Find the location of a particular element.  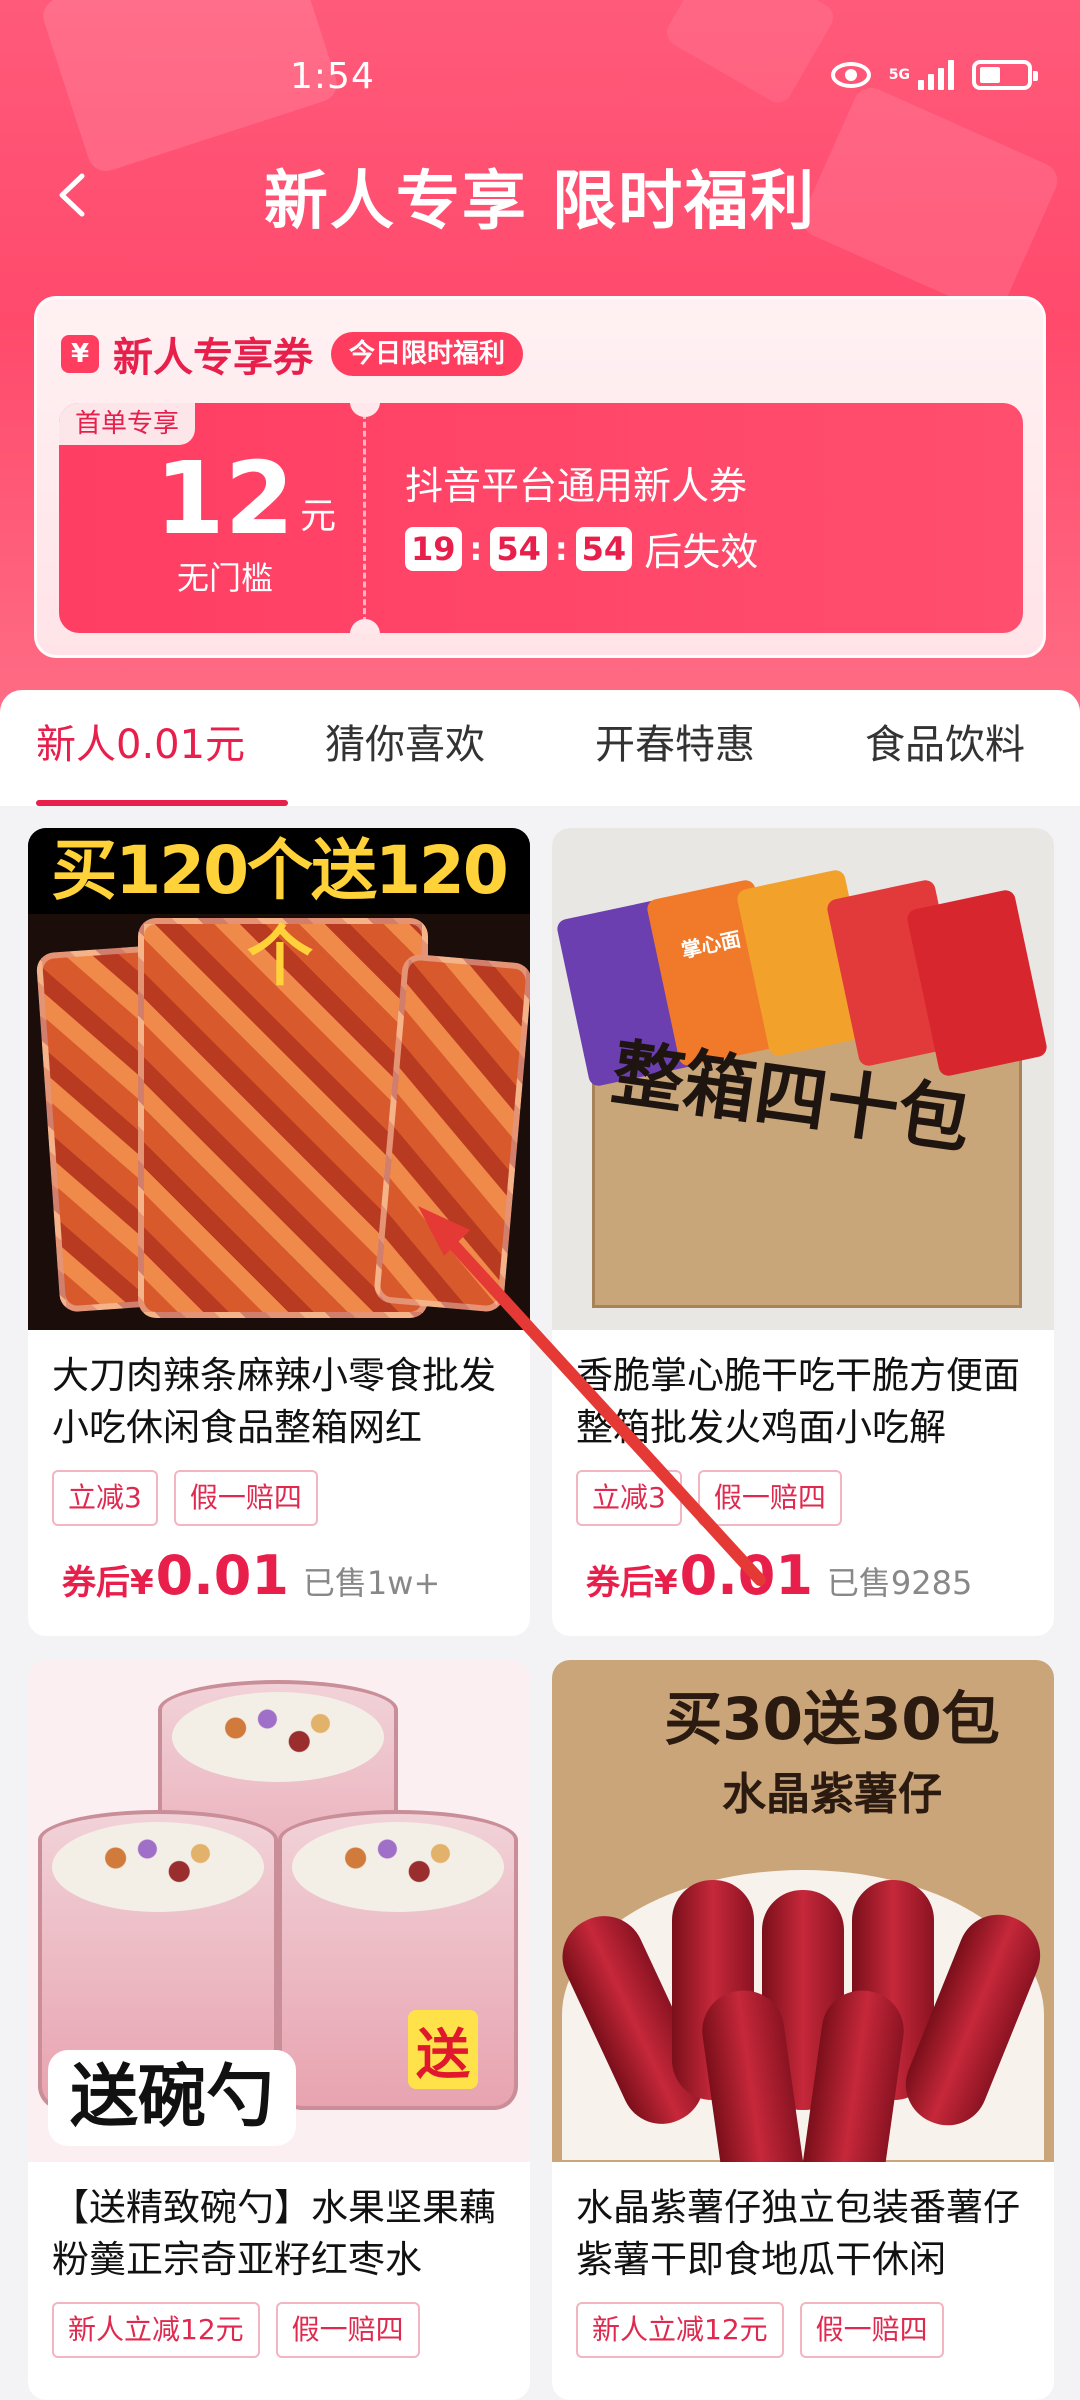

coupon-divider is located at coordinates (364, 518).